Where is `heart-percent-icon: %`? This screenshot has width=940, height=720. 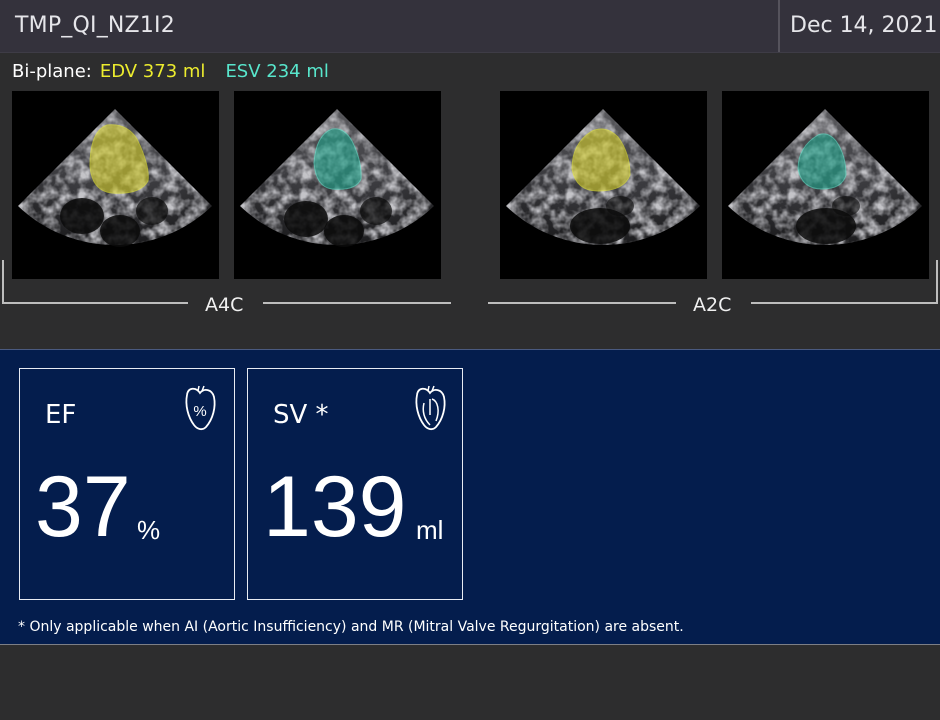
heart-percent-icon: % is located at coordinates (200, 408).